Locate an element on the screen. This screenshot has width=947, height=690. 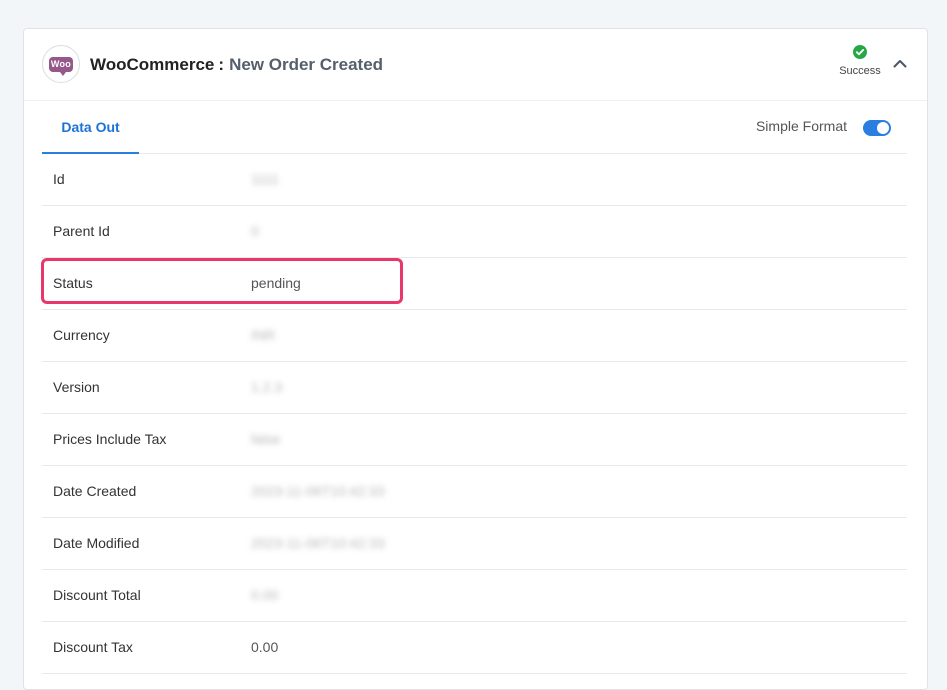
blurred-value: 0.00 is located at coordinates (265, 595).